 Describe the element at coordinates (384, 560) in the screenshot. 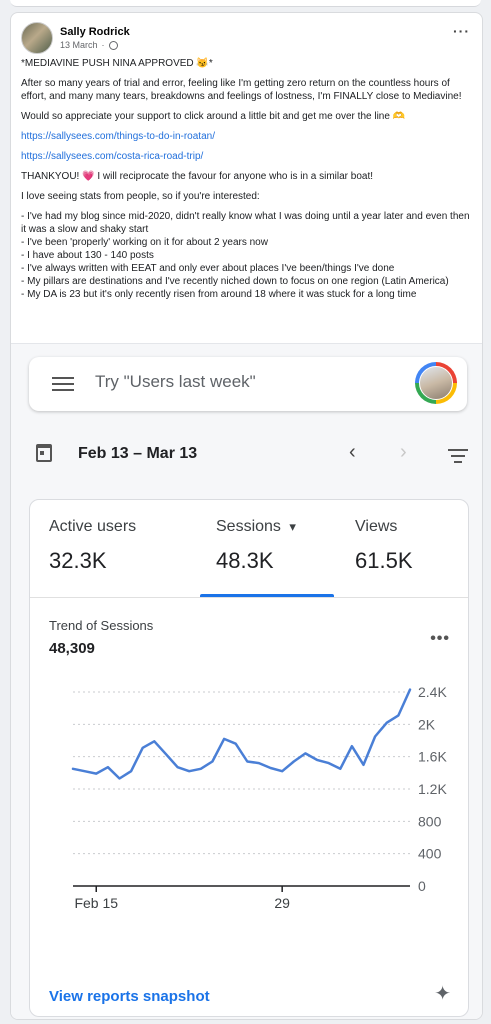

I see `metric-value: 61.5K` at that location.